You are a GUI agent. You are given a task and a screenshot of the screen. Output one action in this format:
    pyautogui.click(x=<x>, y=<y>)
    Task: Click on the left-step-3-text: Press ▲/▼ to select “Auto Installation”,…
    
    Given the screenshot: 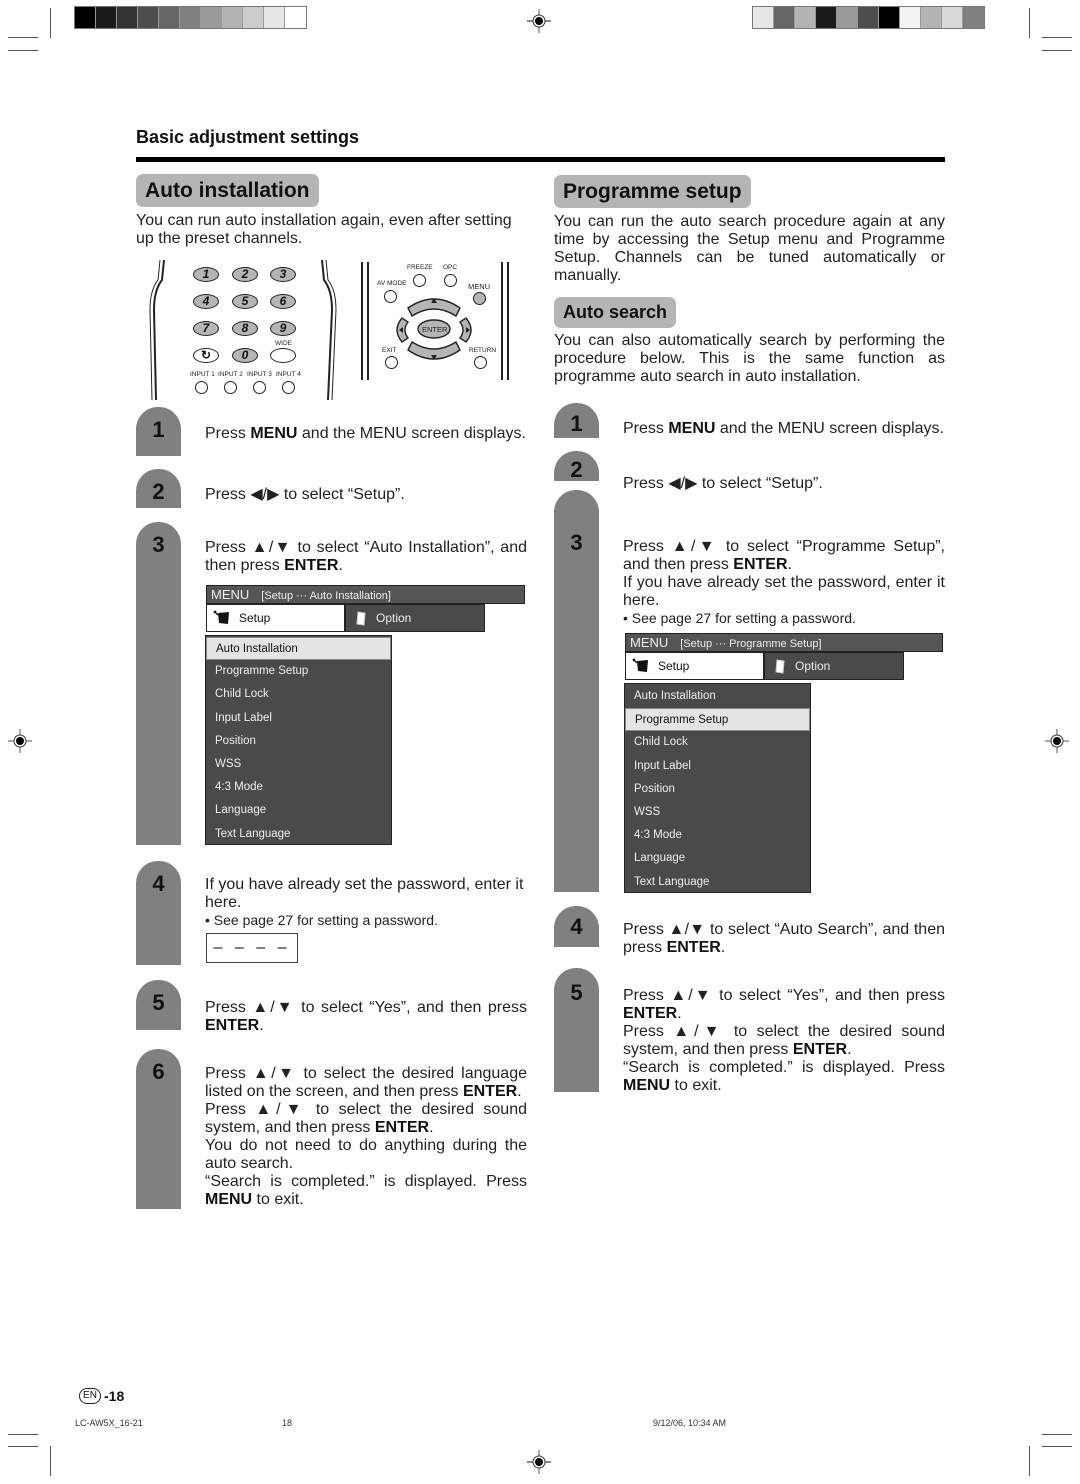 What is the action you would take?
    pyautogui.click(x=366, y=556)
    